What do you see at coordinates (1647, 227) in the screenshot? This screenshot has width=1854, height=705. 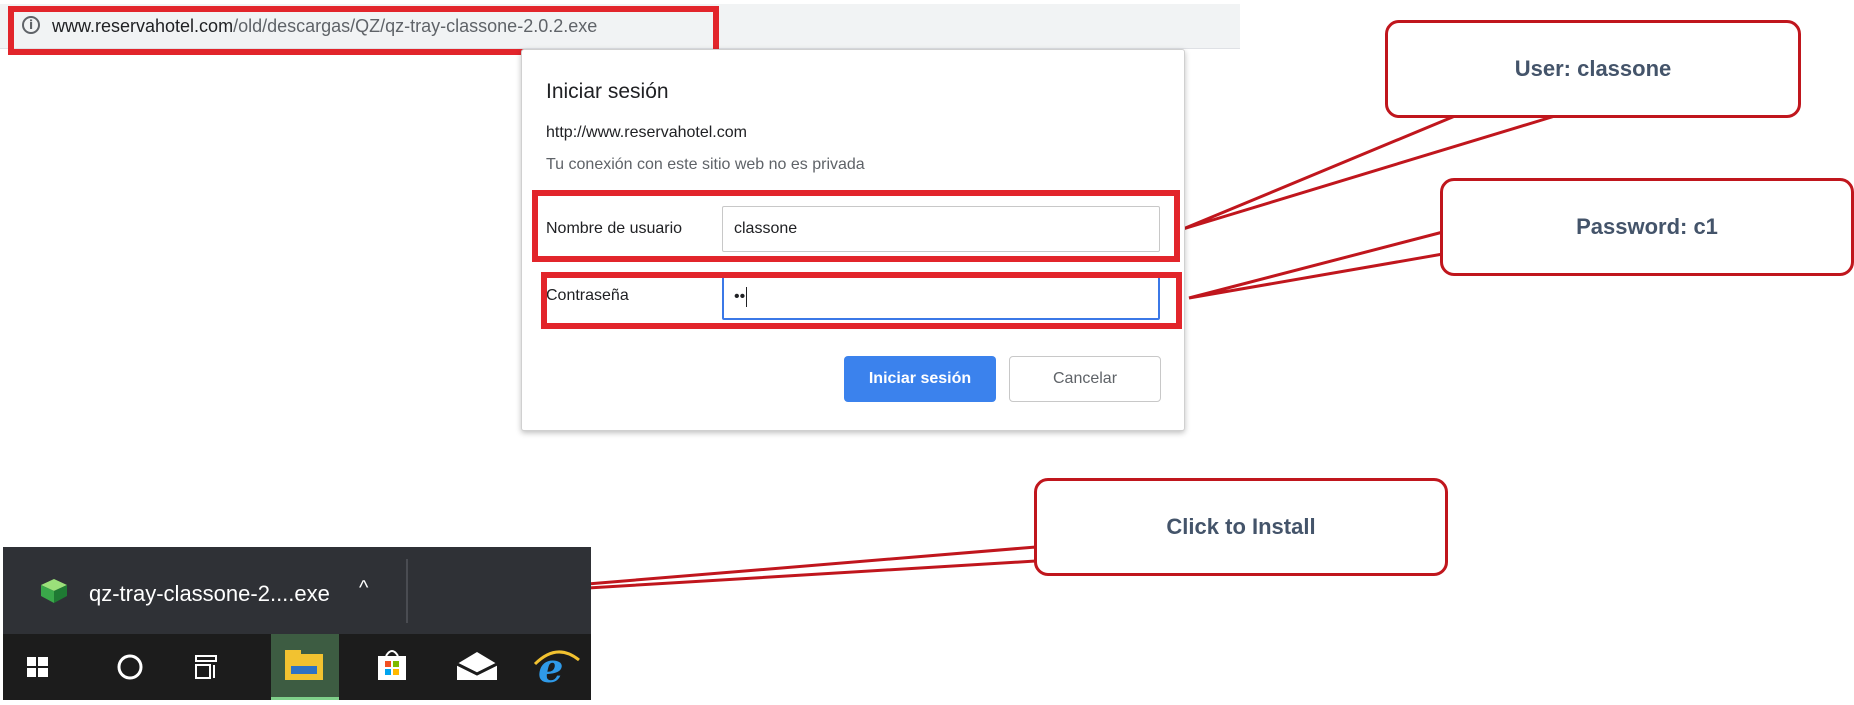 I see `password-callout: Password: c1` at bounding box center [1647, 227].